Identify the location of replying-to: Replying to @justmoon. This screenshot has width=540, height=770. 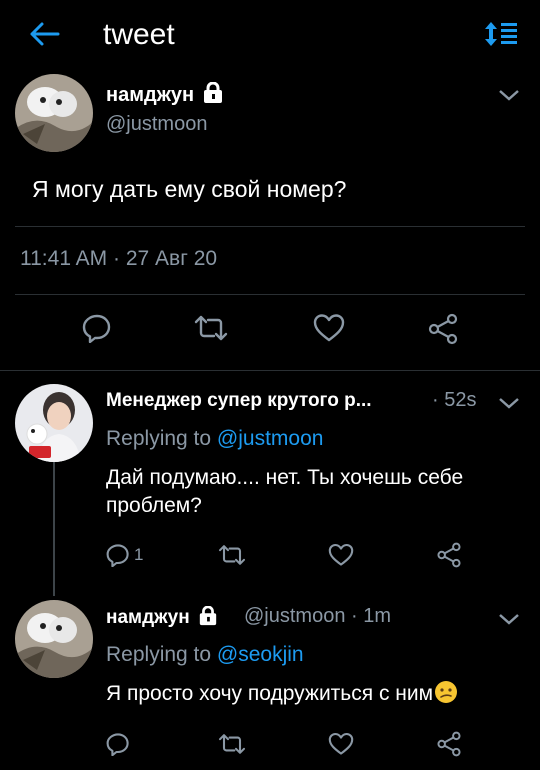
(215, 438).